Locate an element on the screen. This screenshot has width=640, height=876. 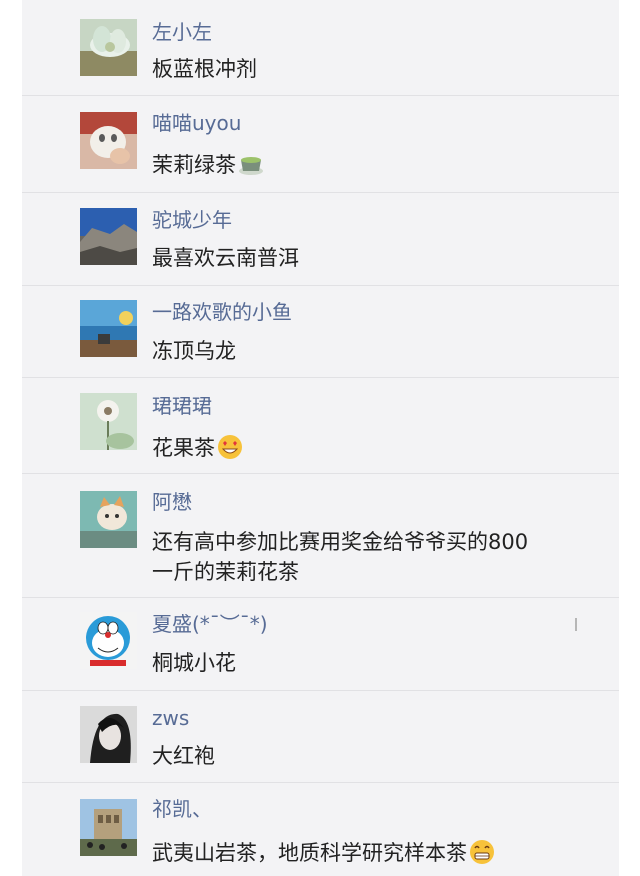
comment-item: 珺珺珺 花果茶 is located at coordinates (320, 426).